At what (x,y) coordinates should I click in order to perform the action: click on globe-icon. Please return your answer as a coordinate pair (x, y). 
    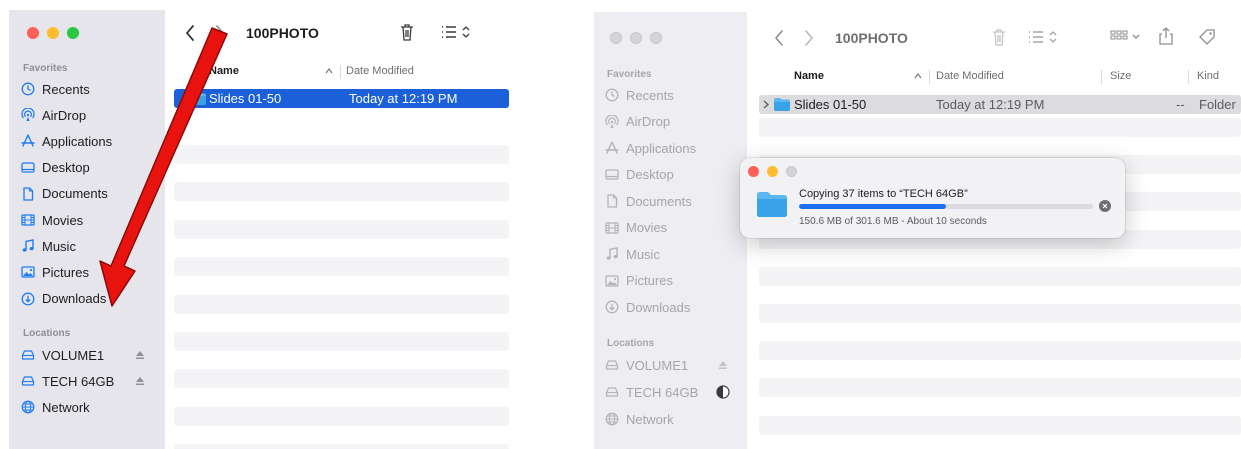
    Looking at the image, I should click on (28, 407).